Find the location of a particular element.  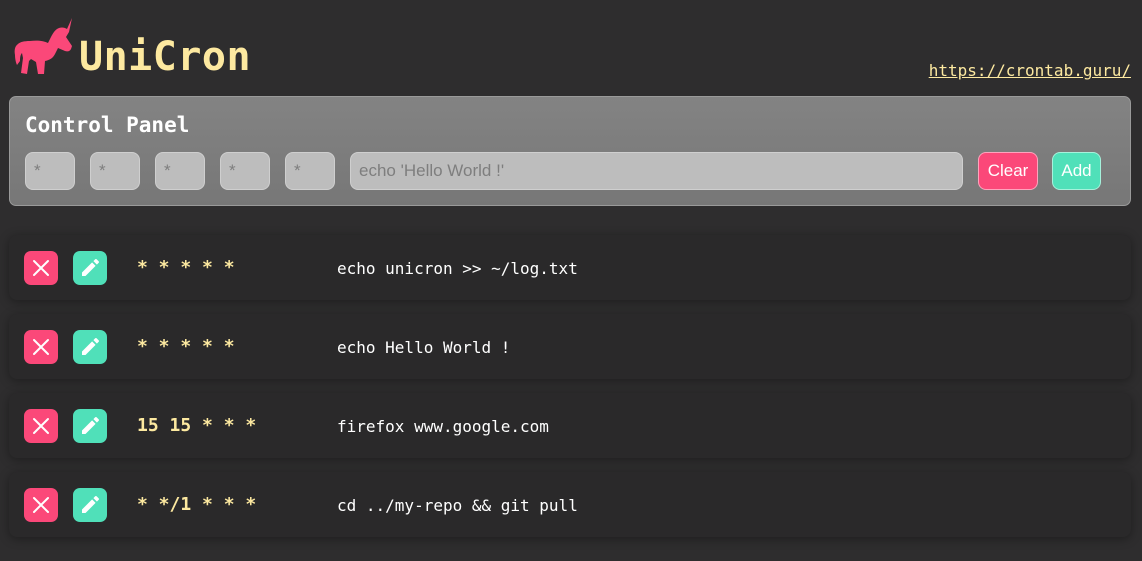

job-command: echo unicron >> ~/log.txt is located at coordinates (457, 268).